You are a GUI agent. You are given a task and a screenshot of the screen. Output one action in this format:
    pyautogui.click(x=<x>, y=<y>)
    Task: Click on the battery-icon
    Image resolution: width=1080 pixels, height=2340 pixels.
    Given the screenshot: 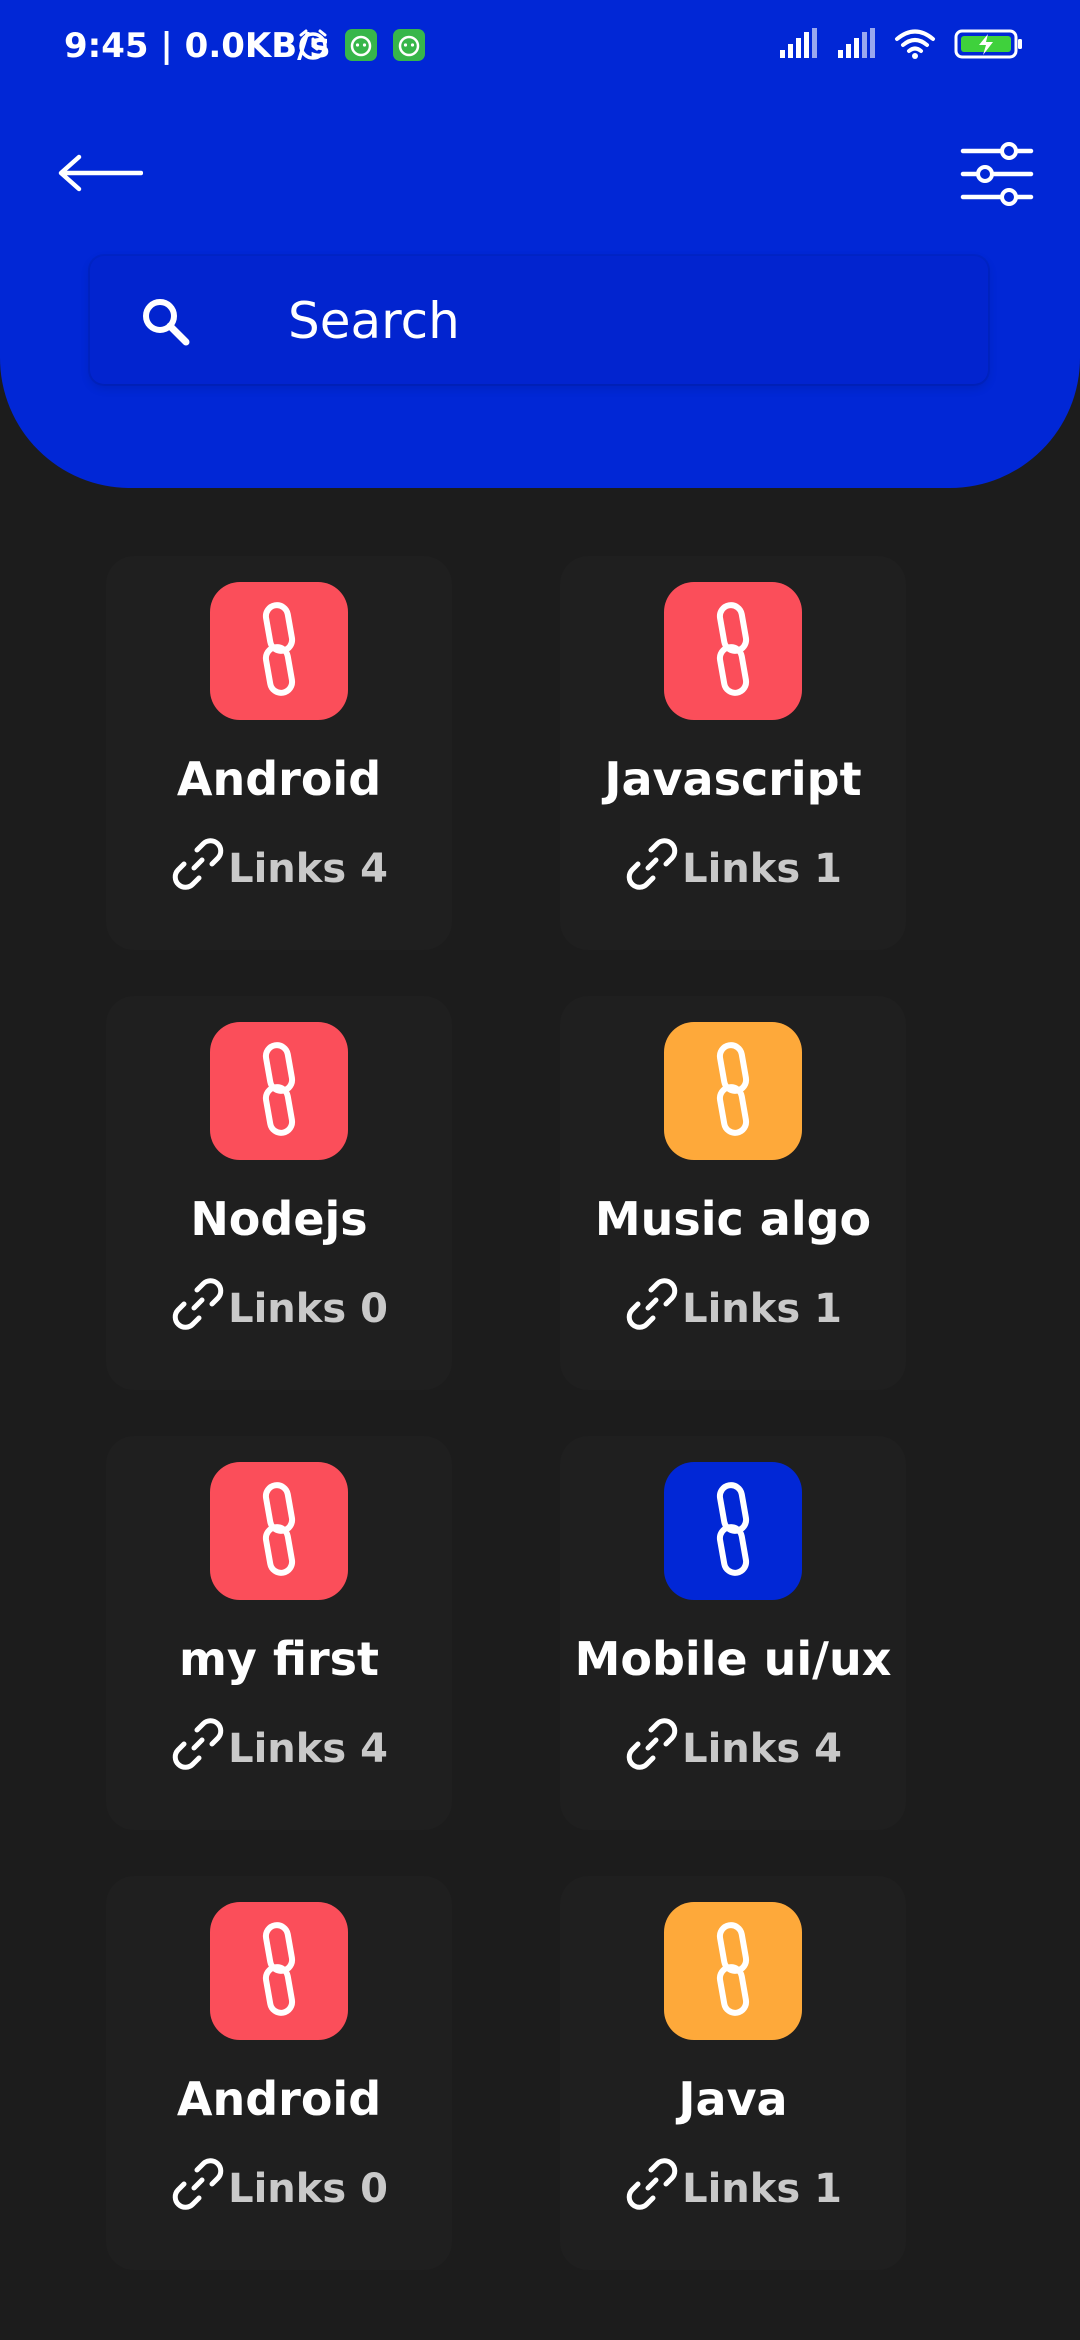 What is the action you would take?
    pyautogui.click(x=989, y=46)
    